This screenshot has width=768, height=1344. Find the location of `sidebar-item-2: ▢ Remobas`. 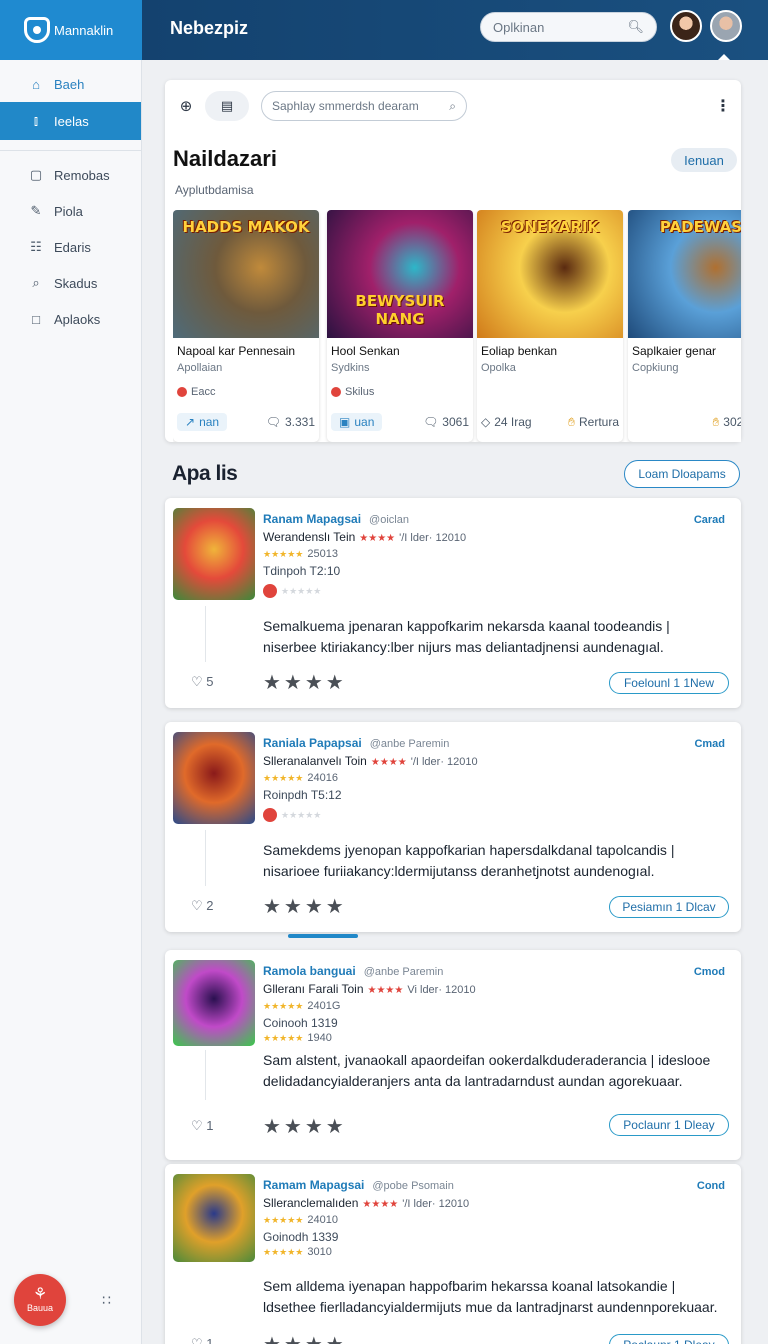

sidebar-item-2: ▢ Remobas is located at coordinates (70, 175).